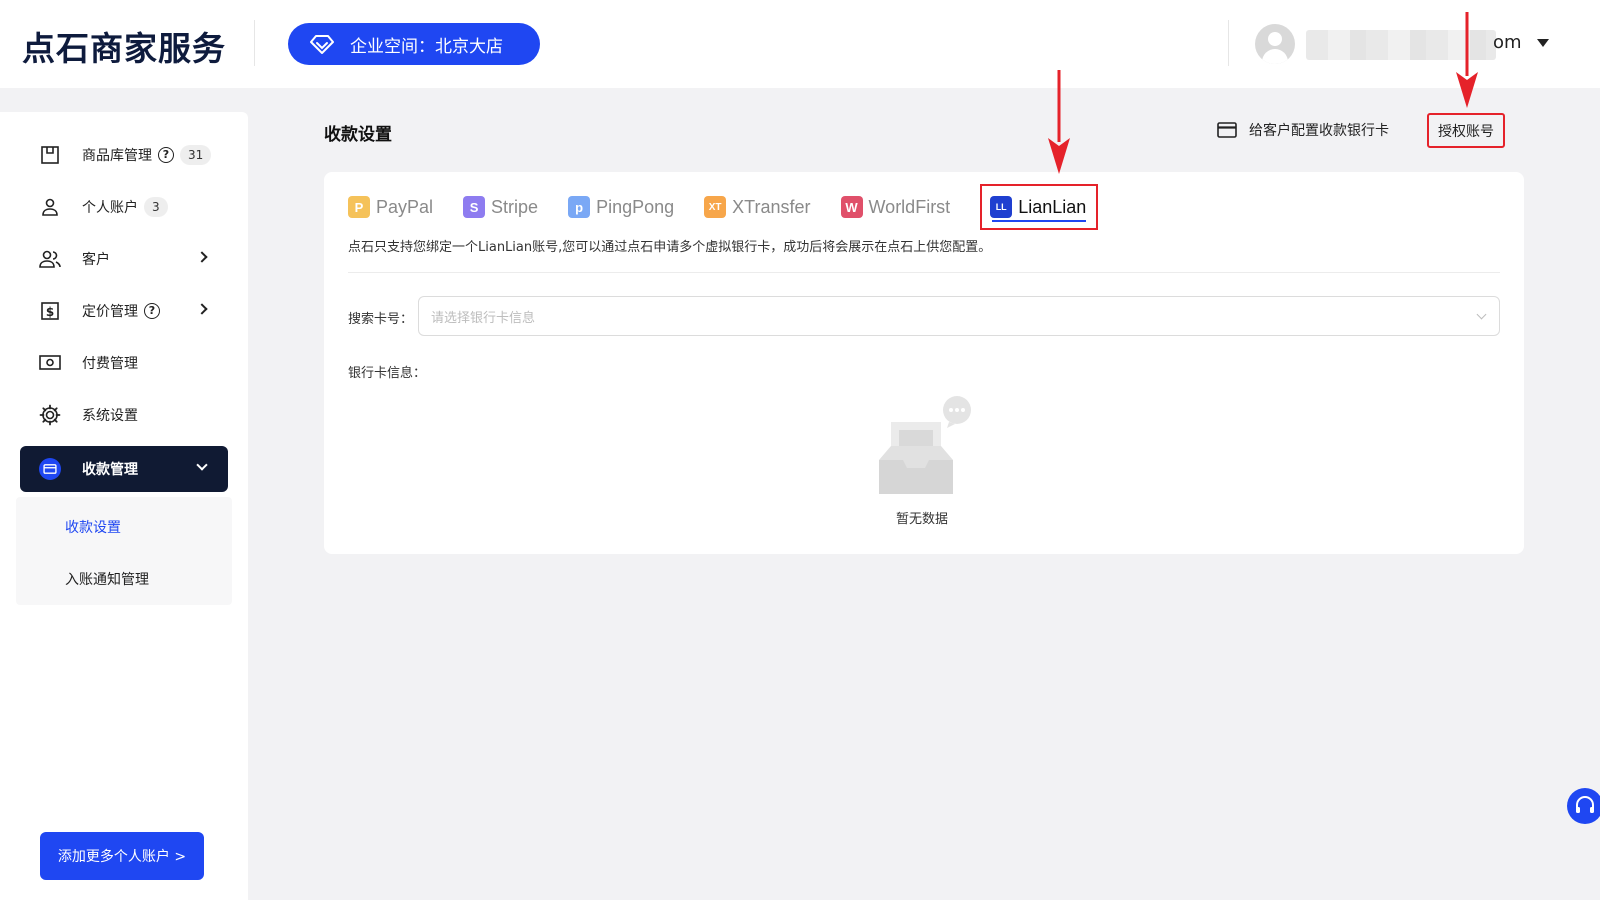  I want to click on top-header: 点石商家服务 企业空间：北京大店 om, so click(800, 44).